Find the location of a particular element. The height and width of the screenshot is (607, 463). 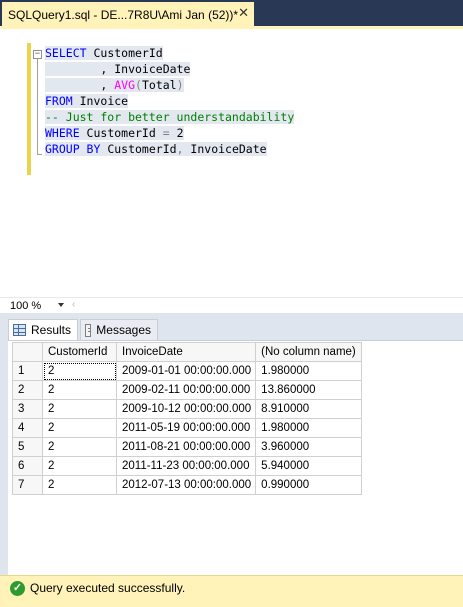

row-number-cell: 3 is located at coordinates (27, 409).